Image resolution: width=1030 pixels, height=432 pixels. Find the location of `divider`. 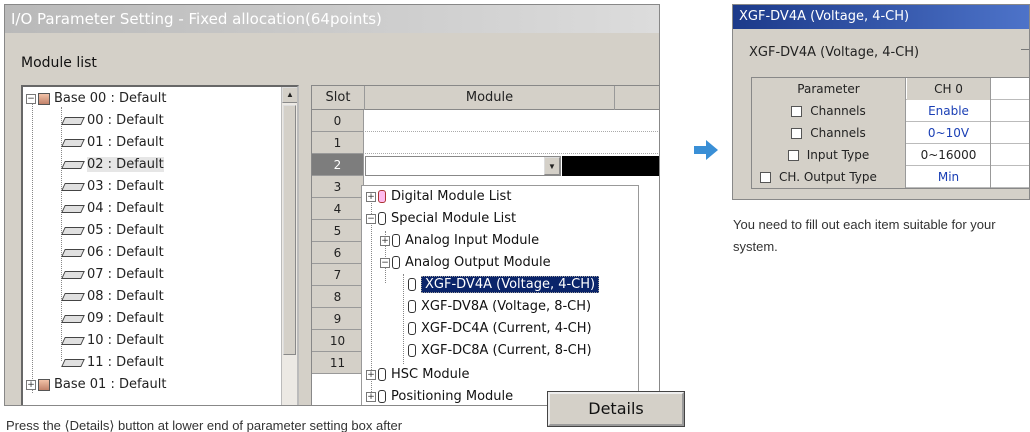

divider is located at coordinates (1025, 49).